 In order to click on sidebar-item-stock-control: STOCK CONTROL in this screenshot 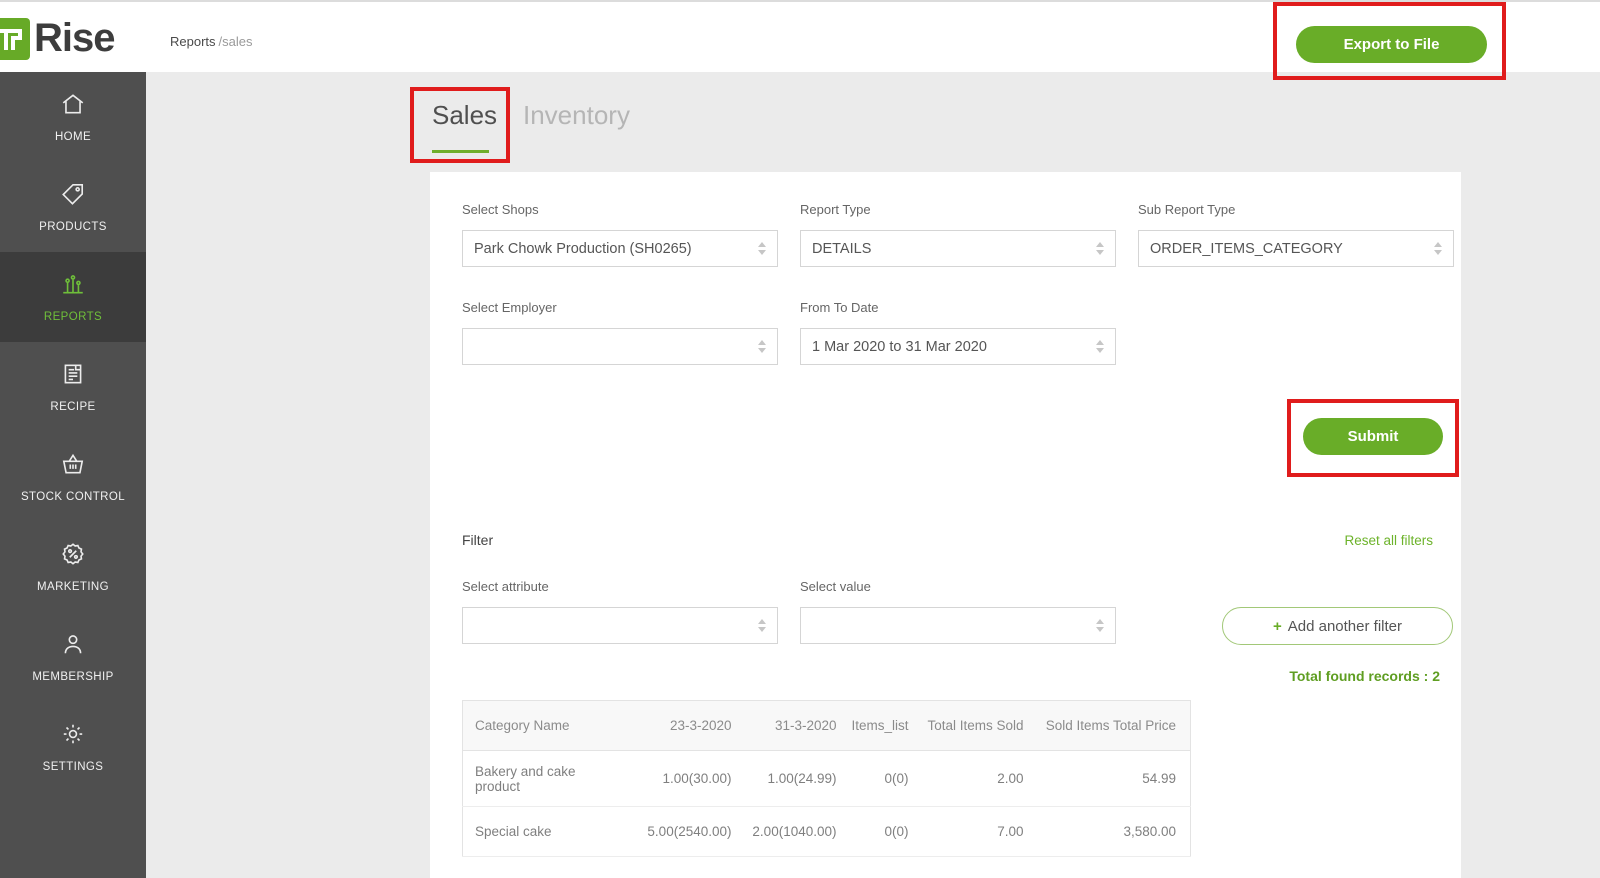, I will do `click(73, 477)`.